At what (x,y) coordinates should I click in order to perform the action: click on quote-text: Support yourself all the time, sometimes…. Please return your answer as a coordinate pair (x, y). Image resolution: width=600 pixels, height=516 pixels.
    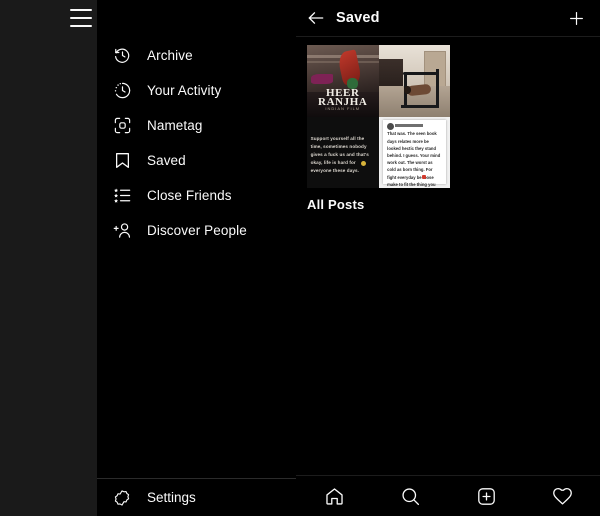
    Looking at the image, I should click on (339, 155).